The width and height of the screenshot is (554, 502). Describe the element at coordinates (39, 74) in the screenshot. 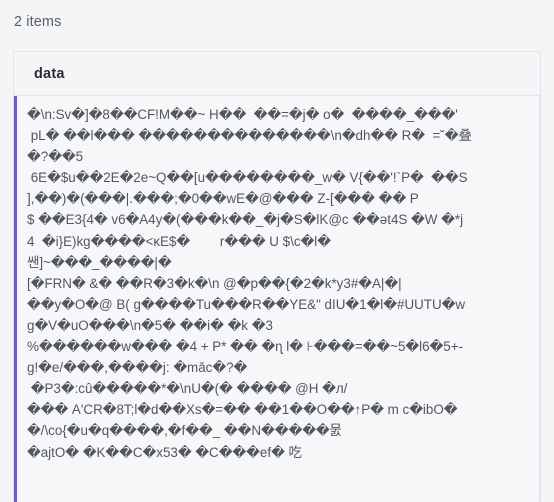

I see `column-header-data: data` at that location.